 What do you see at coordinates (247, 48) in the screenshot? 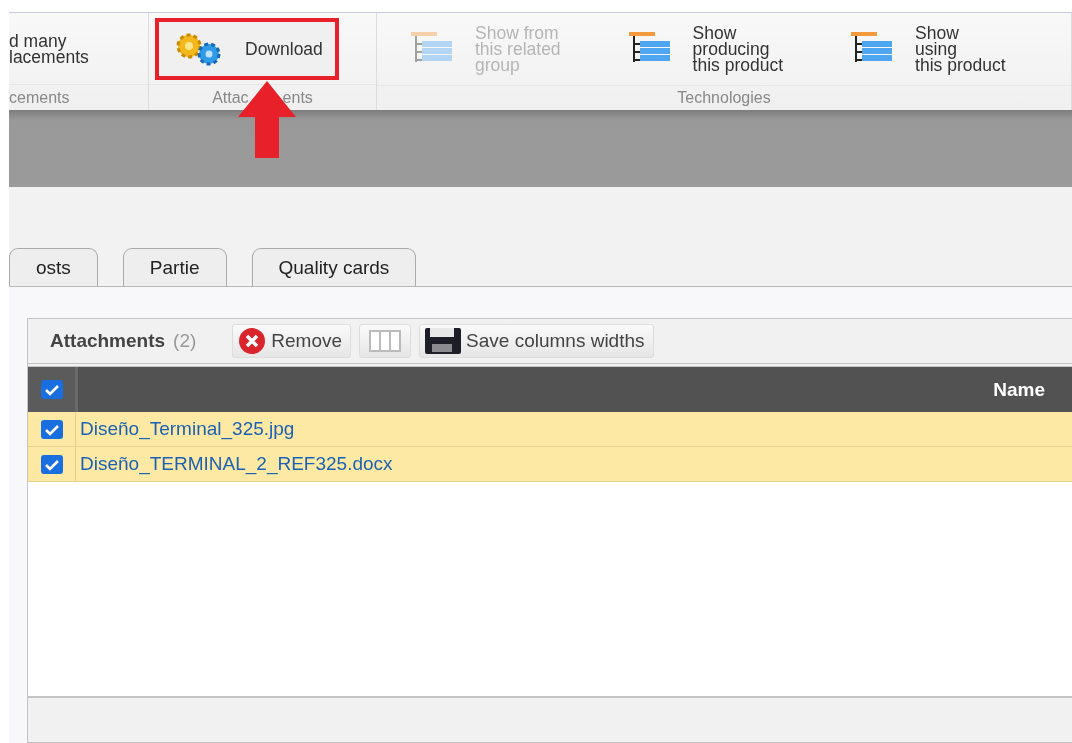
I see `ribbon-button: Download` at bounding box center [247, 48].